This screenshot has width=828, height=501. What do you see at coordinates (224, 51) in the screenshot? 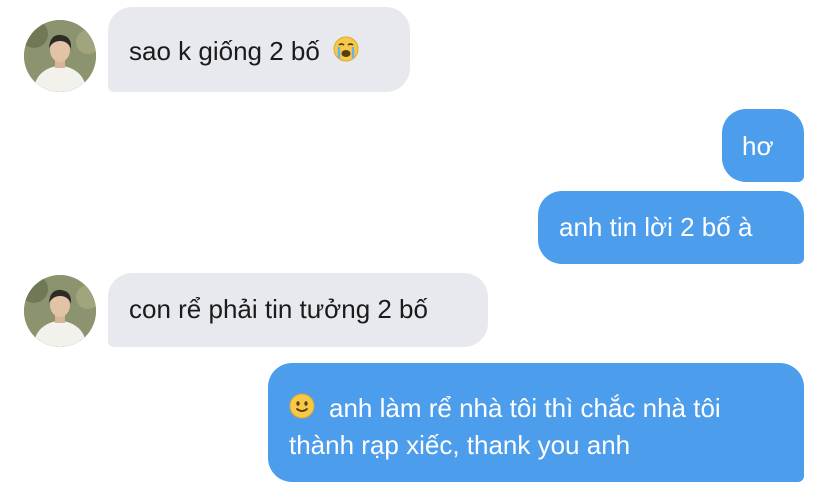
I see `message-text: sao k giống 2 bố` at bounding box center [224, 51].